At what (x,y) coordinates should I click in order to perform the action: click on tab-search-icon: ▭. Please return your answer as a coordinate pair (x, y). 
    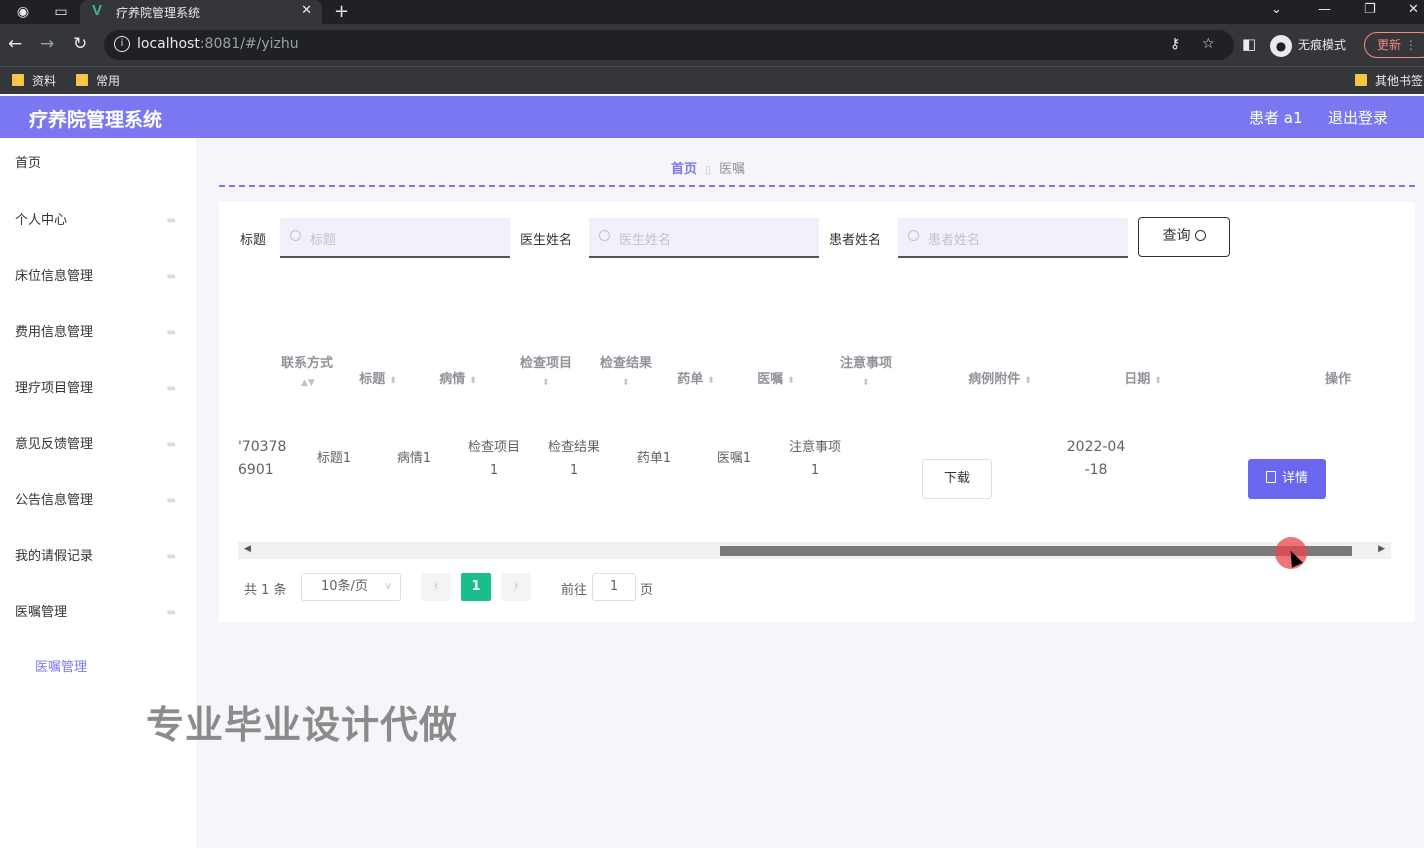
    Looking at the image, I should click on (61, 12).